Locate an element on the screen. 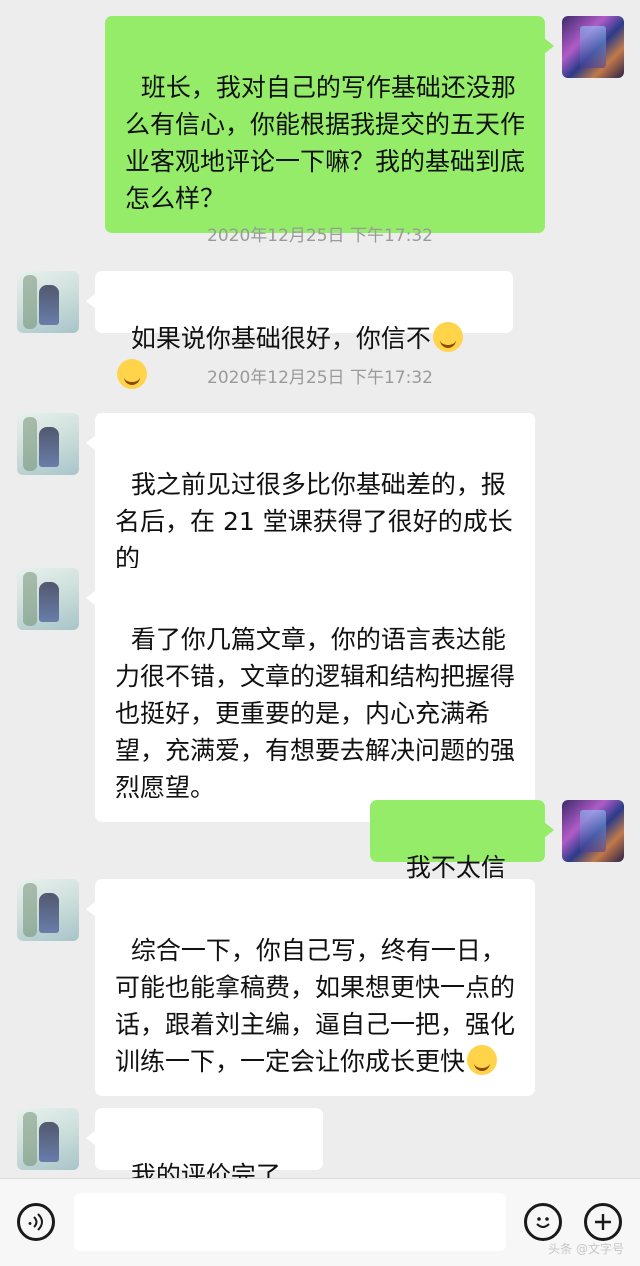 This screenshot has height=1266, width=640. emoji-icon is located at coordinates (543, 1222).